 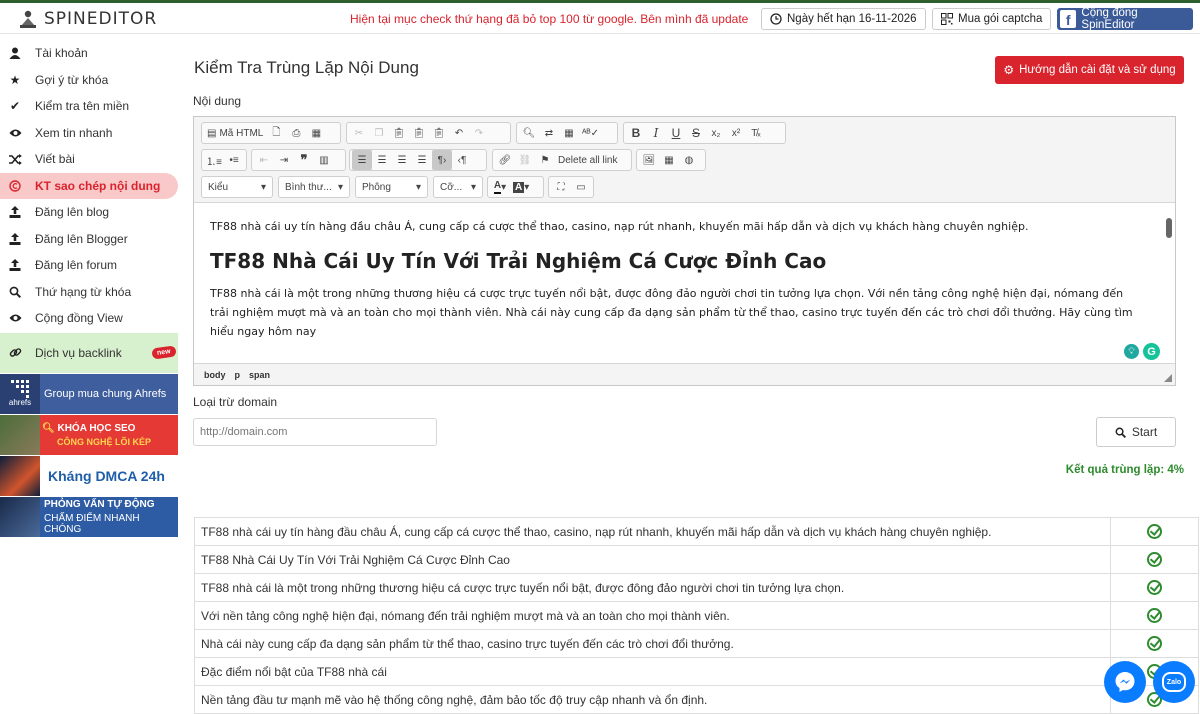 I want to click on paste-button: 📋︎, so click(x=399, y=133).